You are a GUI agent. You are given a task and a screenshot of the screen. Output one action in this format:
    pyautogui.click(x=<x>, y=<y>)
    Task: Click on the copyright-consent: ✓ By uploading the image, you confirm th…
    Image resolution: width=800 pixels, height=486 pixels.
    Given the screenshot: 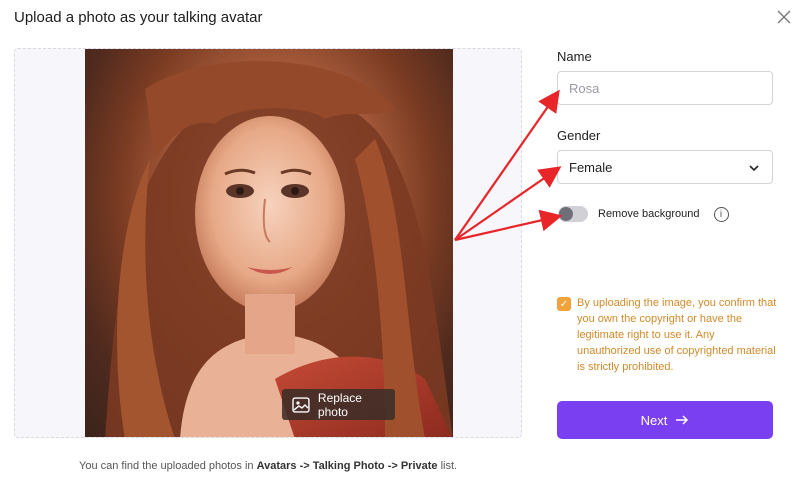 What is the action you would take?
    pyautogui.click(x=667, y=335)
    